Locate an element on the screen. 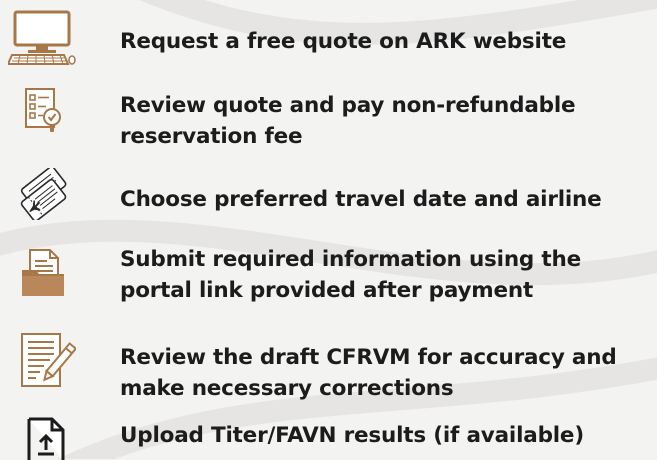 This screenshot has width=657, height=460. step-choose-travel: Choose preferred travel date and airline is located at coordinates (328, 194).